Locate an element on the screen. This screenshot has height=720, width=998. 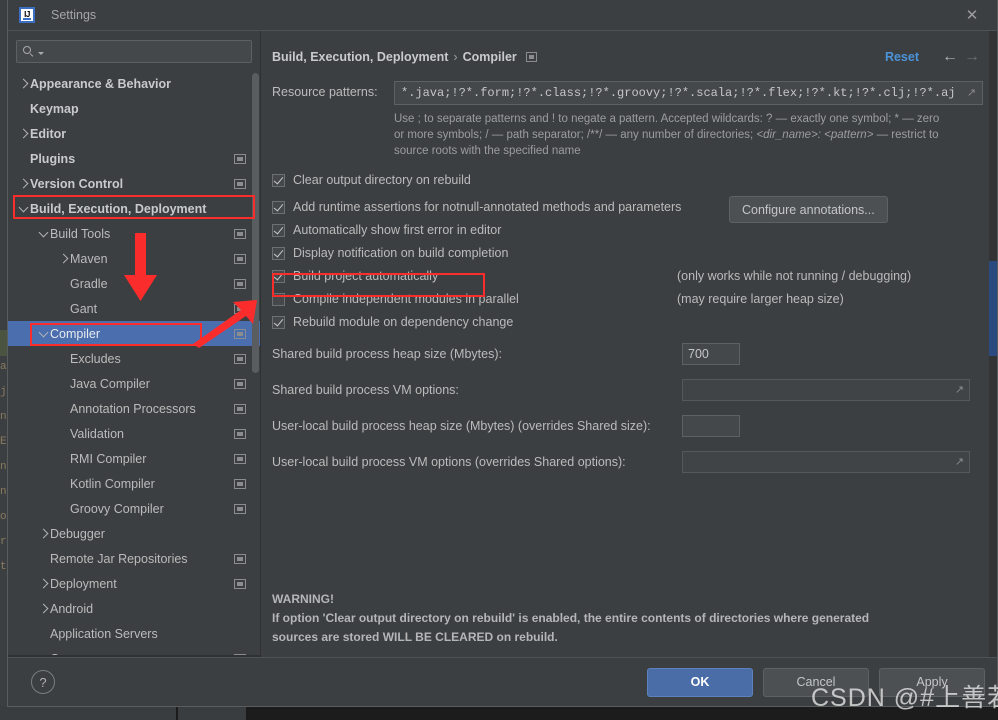
input-shared-build-process-vm-options is located at coordinates (821, 390).